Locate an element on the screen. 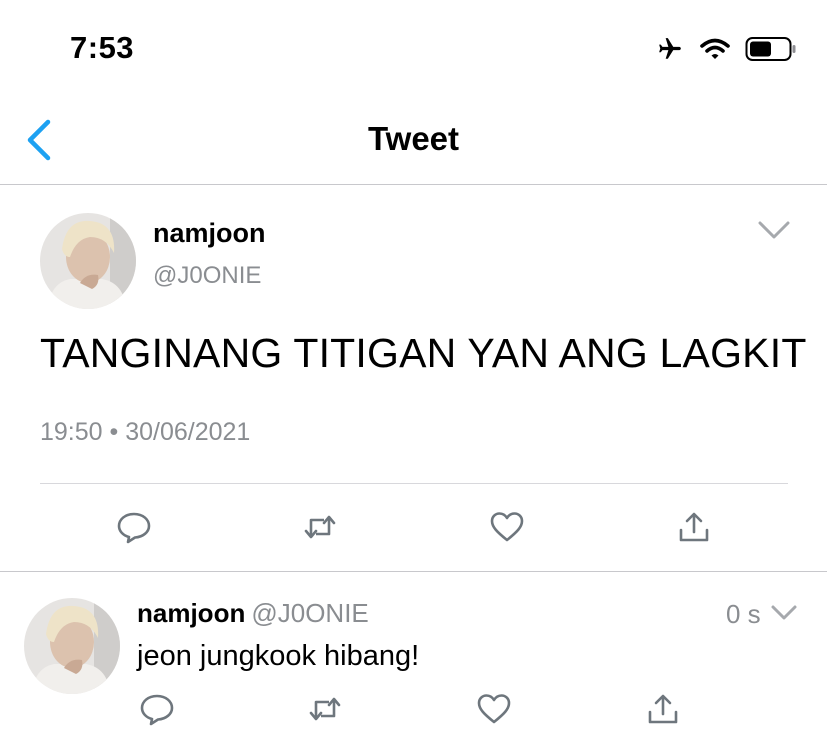 Image resolution: width=827 pixels, height=737 pixels. reply-header: namjoon @J0ONIE is located at coordinates (253, 613).